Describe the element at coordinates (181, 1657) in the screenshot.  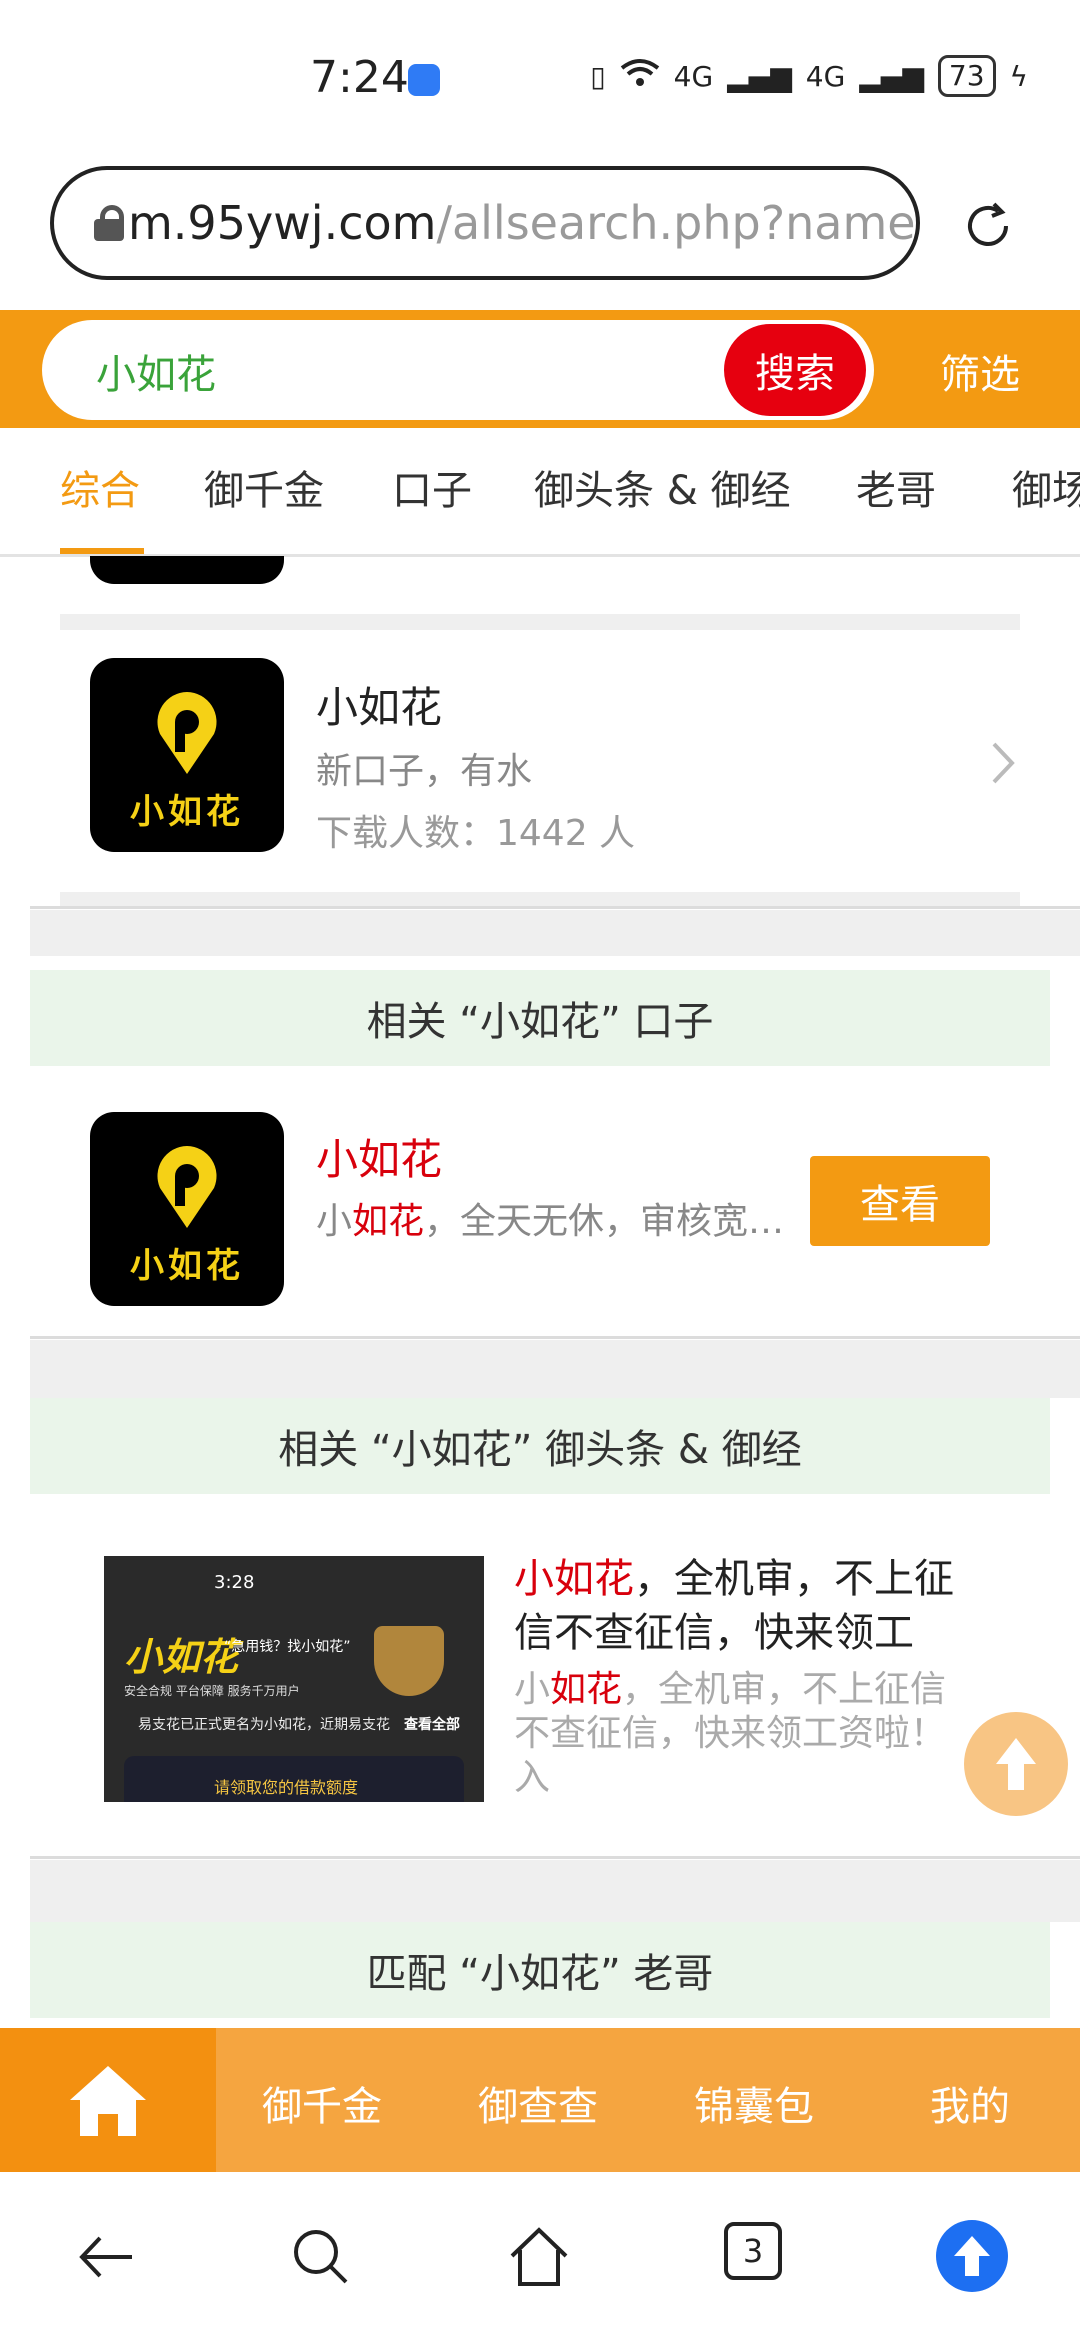
I see `thumb-brand: 小如花` at that location.